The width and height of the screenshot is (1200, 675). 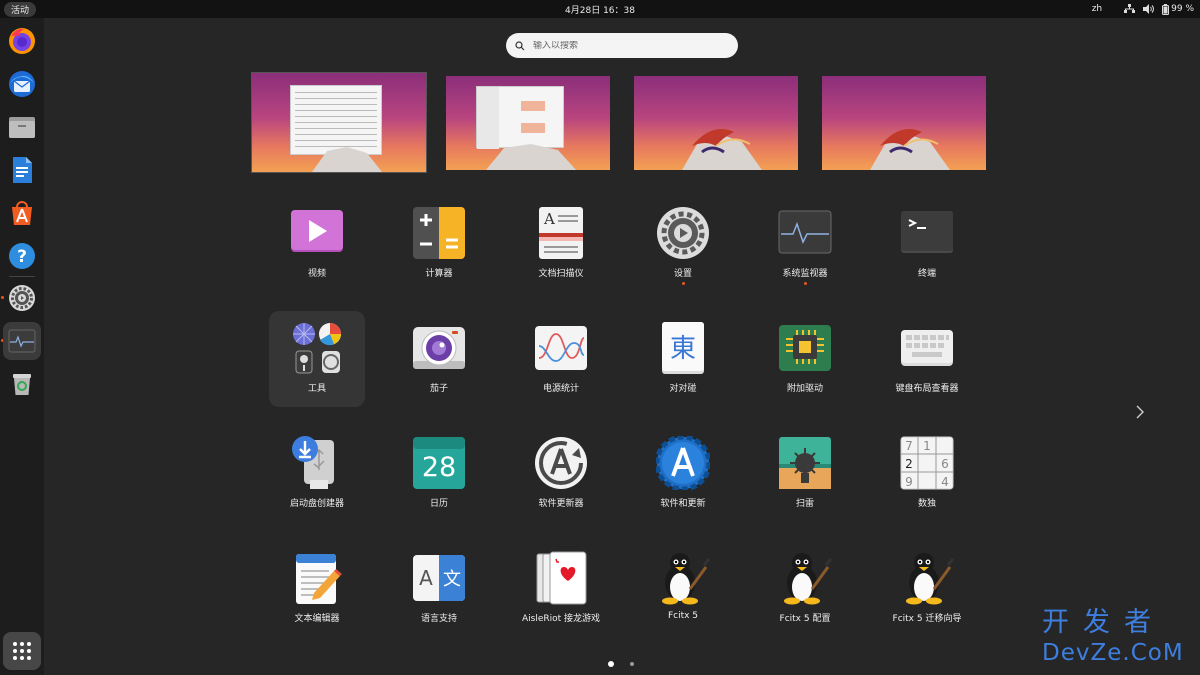 I want to click on mahjongg-icon: 東, so click(x=683, y=348).